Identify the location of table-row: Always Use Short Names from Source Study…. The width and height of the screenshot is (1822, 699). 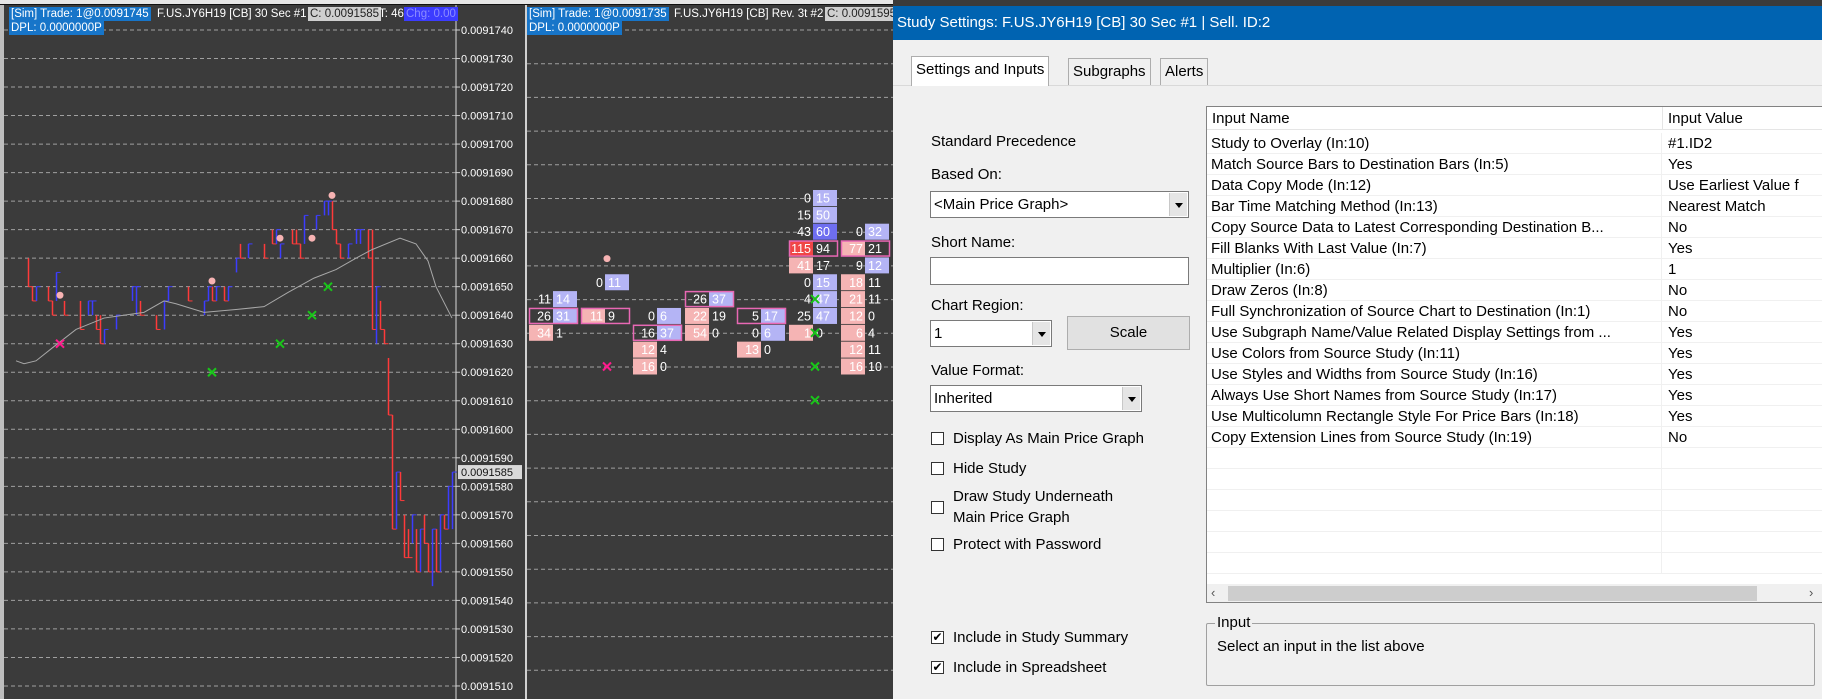
(1514, 395).